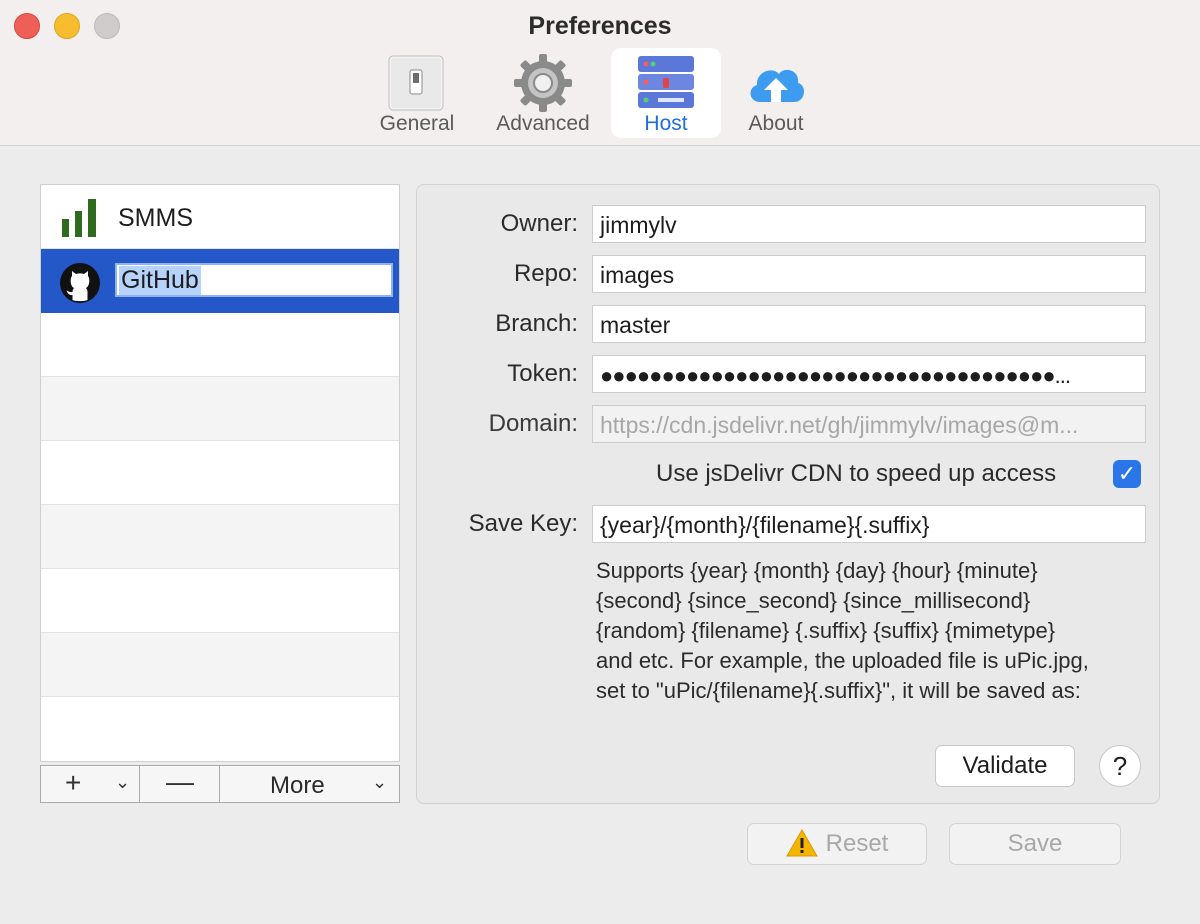  I want to click on host-item-github: GitHub, so click(220, 281).